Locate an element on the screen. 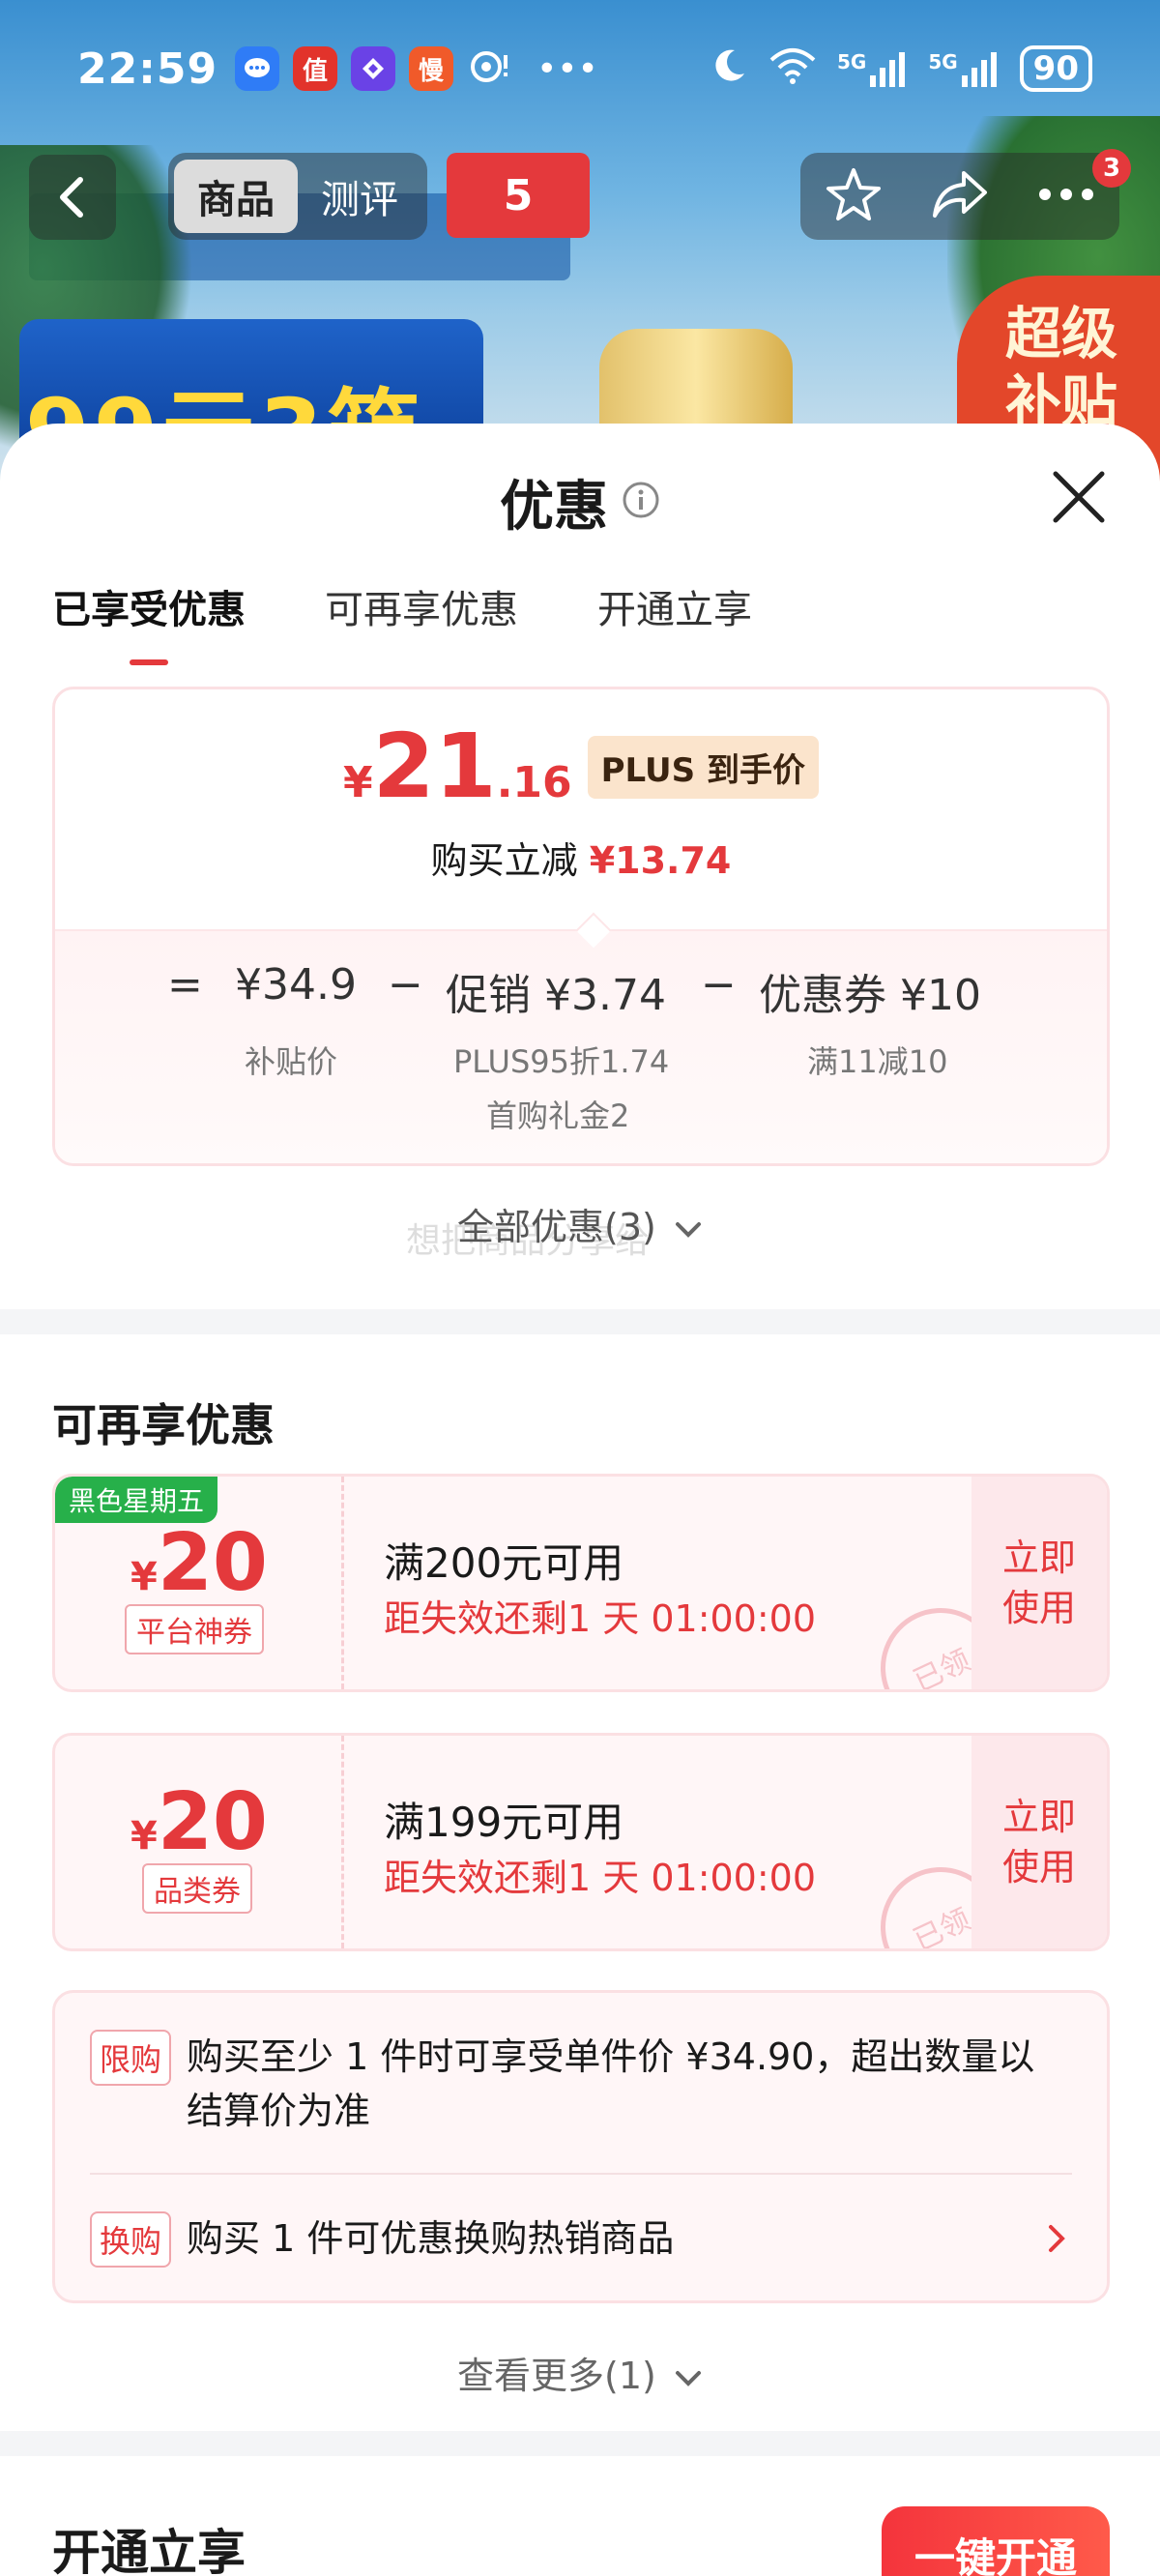 The image size is (1160, 2576). instant-reduction: 购买立减 ¥13.74 is located at coordinates (581, 857).